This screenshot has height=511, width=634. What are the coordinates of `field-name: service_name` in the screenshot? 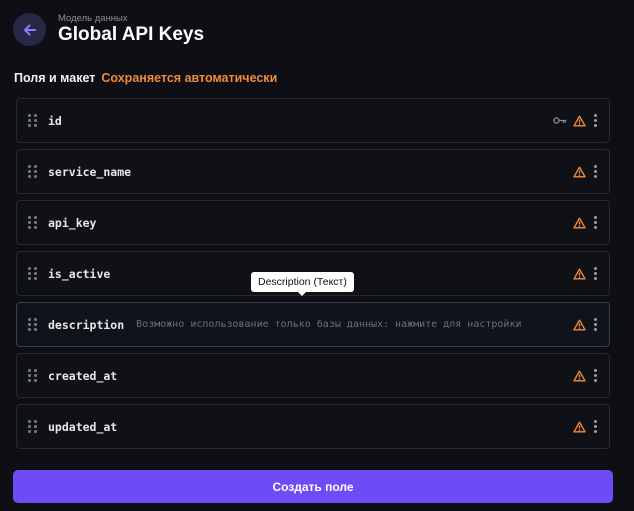 It's located at (90, 171).